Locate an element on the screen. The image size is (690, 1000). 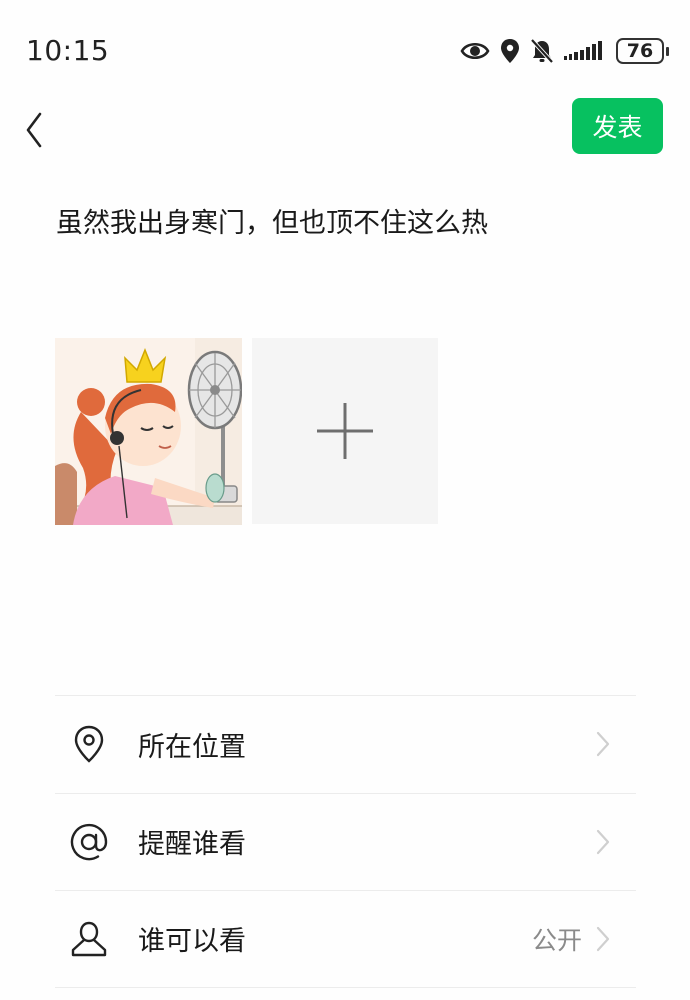
eye-icon is located at coordinates (475, 51).